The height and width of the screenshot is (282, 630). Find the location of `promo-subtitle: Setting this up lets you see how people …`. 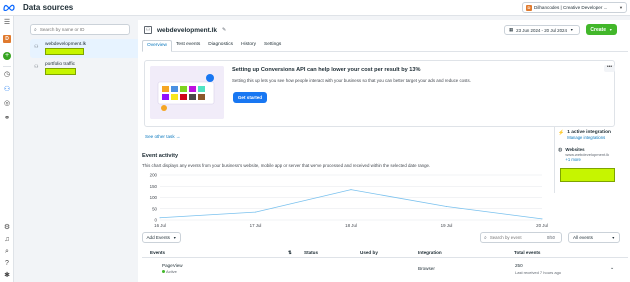

promo-subtitle: Setting this up lets you see how people … is located at coordinates (351, 80).